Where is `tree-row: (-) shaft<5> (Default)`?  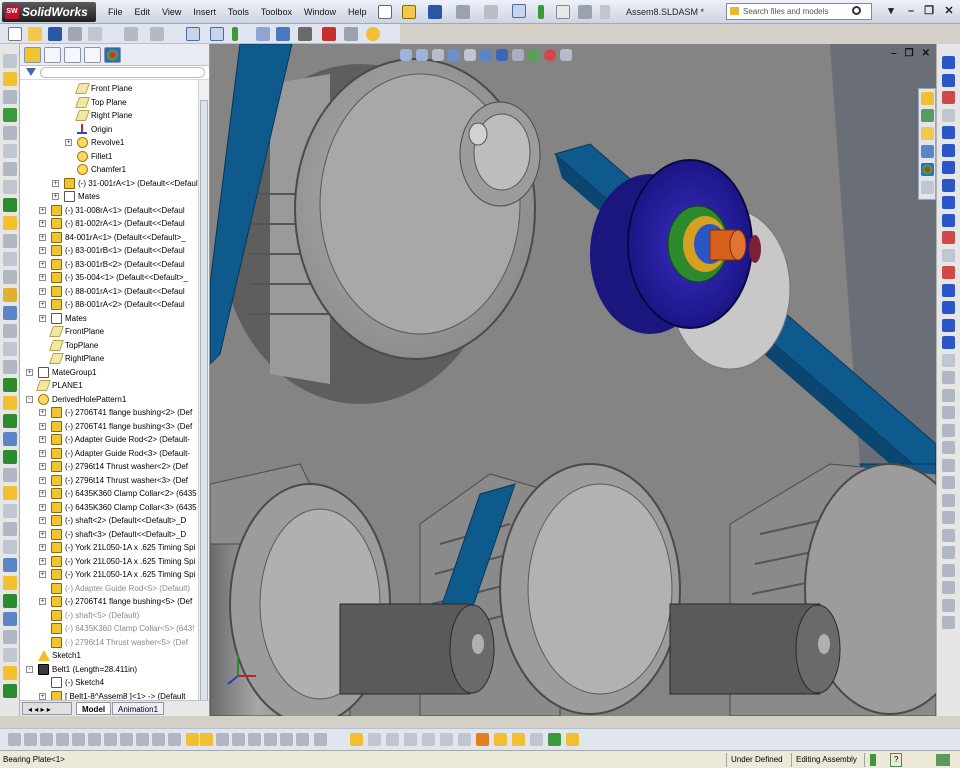
tree-row: (-) shaft<5> (Default) is located at coordinates (109, 615).